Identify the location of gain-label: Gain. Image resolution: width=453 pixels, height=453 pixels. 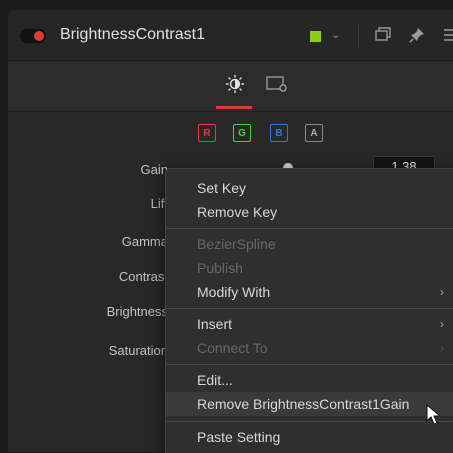
(154, 169).